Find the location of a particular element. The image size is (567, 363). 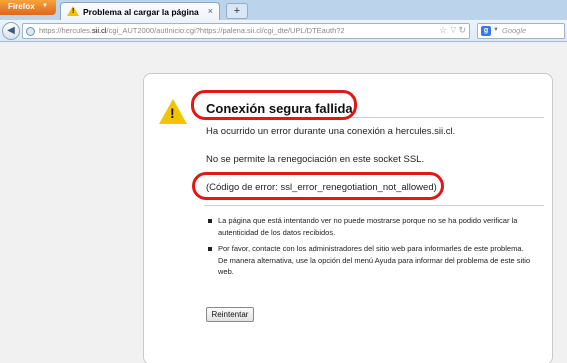

firefox-menu-button: Firefox ▼ is located at coordinates (28, 7).